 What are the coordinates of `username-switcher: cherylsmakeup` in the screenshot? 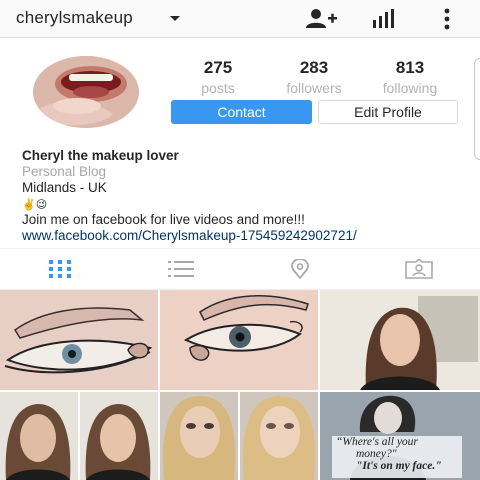 It's located at (74, 18).